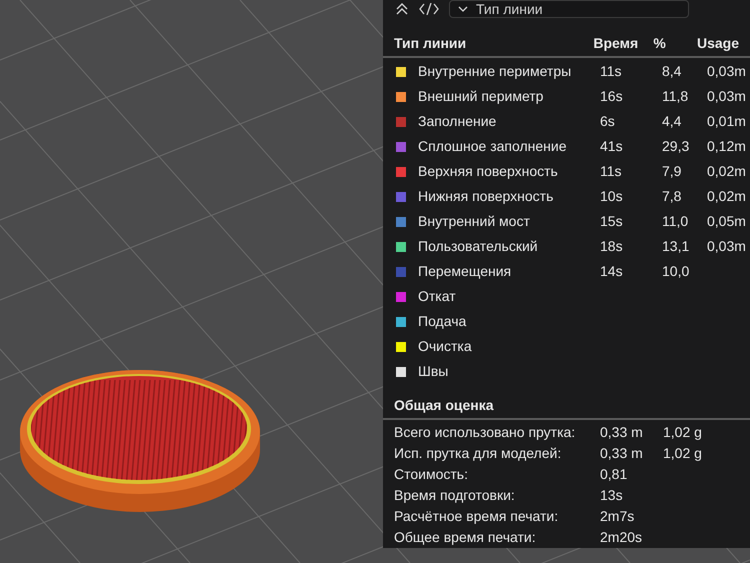 The width and height of the screenshot is (750, 563). I want to click on summary-value: 0,81, so click(614, 474).